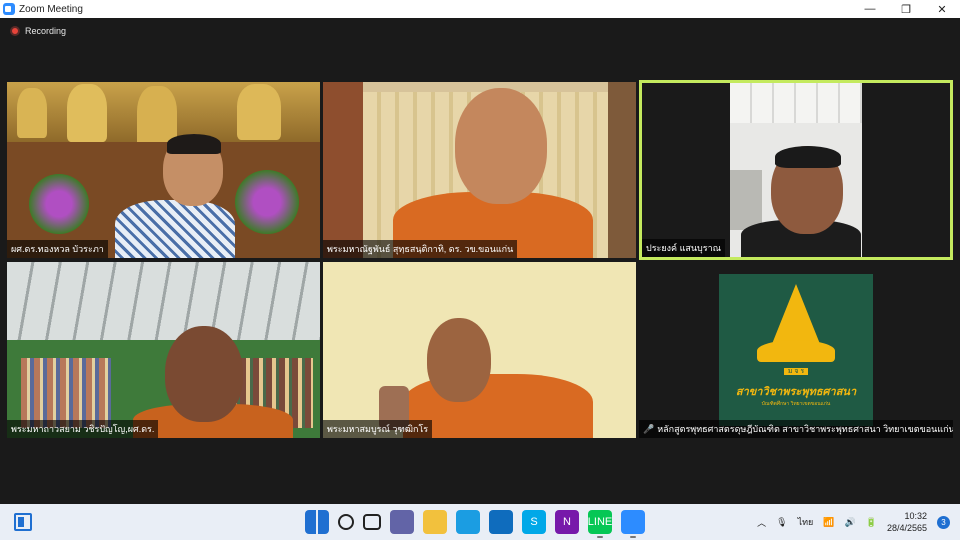 The width and height of the screenshot is (960, 540). What do you see at coordinates (163, 170) in the screenshot?
I see `video-tile-1: ผศ.ดร.ทองหวล บัวระภา` at bounding box center [163, 170].